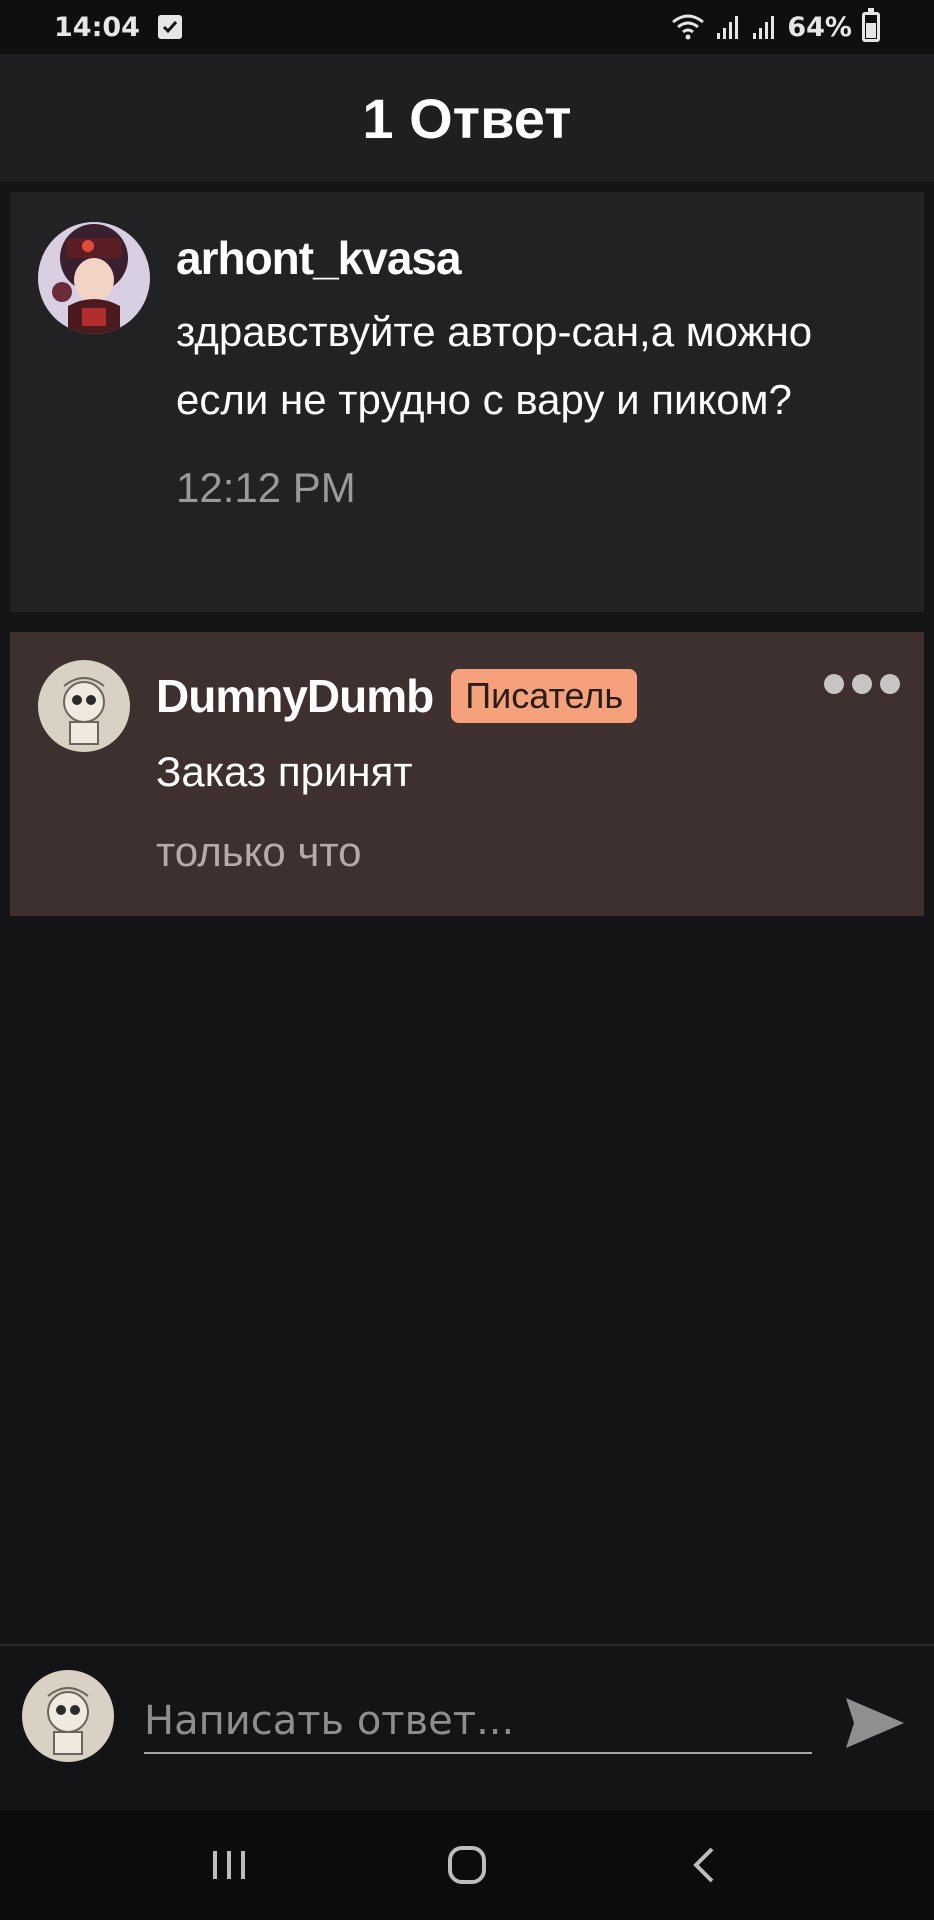 The height and width of the screenshot is (1920, 934). What do you see at coordinates (544, 696) in the screenshot?
I see `role-badge: Писатель` at bounding box center [544, 696].